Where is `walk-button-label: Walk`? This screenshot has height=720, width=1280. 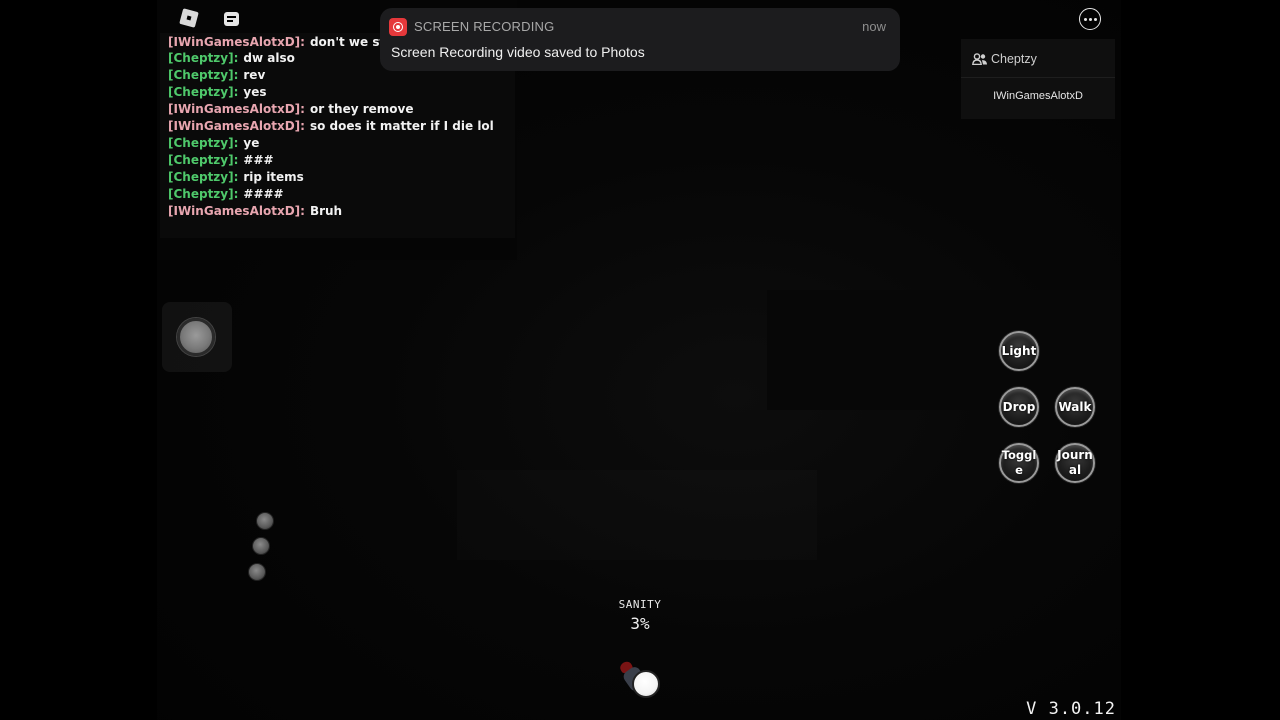 walk-button-label: Walk is located at coordinates (1075, 406).